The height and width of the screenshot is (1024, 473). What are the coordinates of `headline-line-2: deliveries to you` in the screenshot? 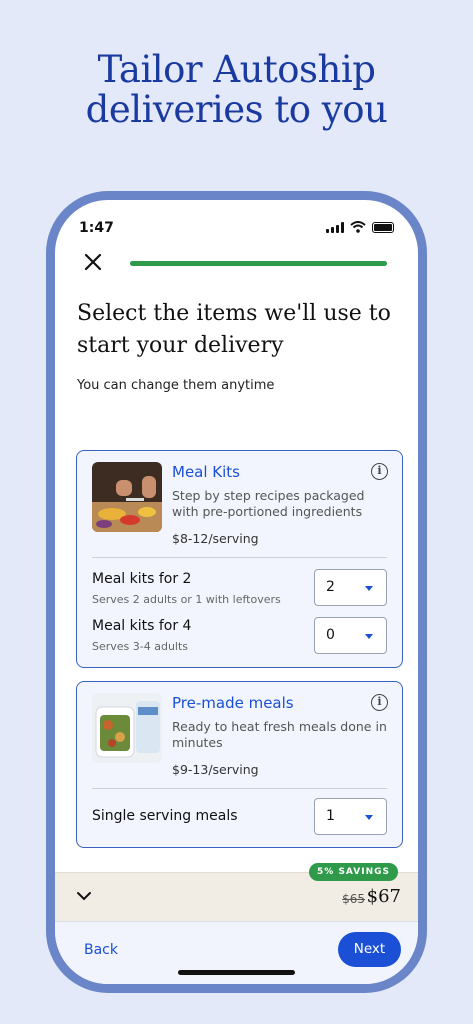 It's located at (236, 109).